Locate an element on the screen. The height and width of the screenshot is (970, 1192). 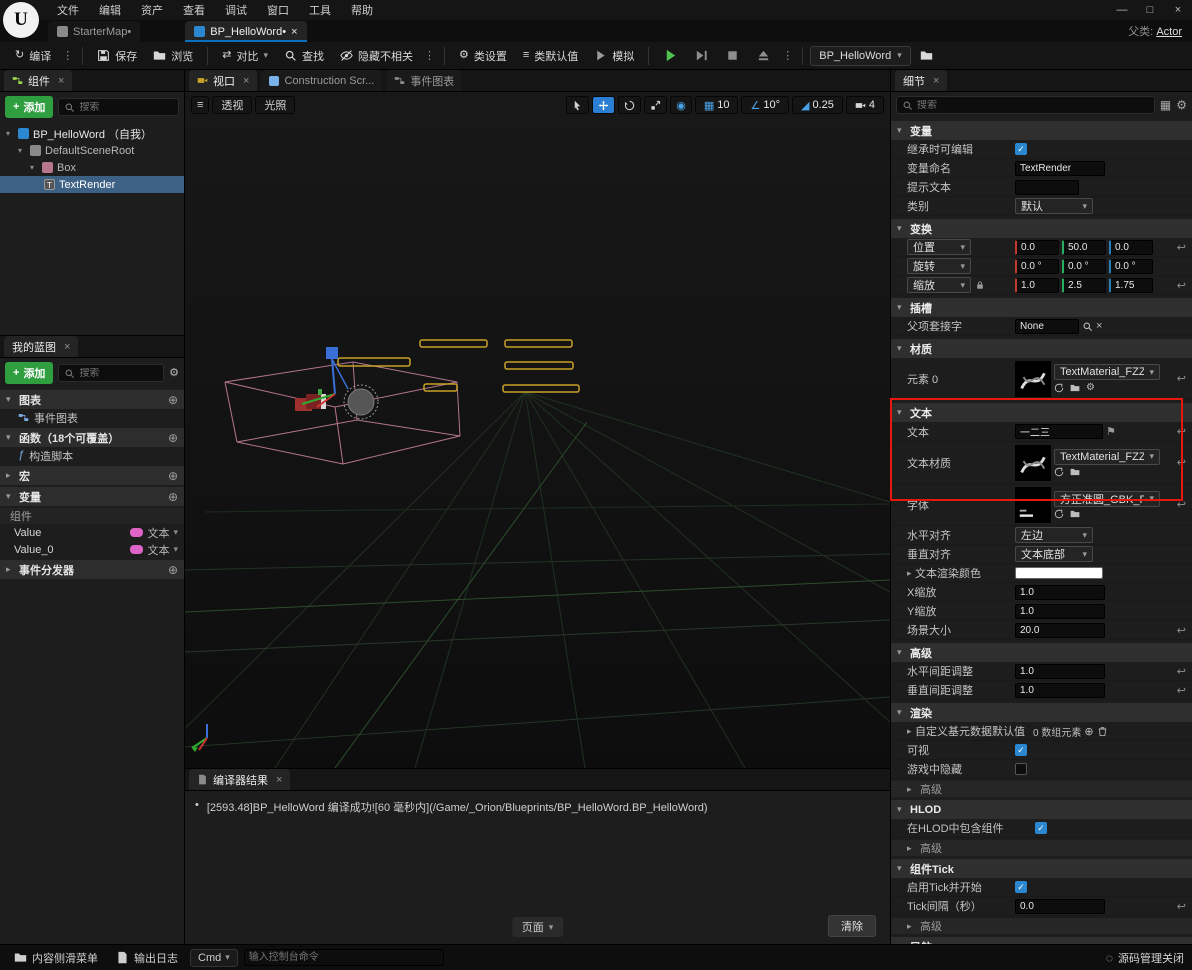
add-graph-icon: ⊕ is located at coordinates (173, 400).